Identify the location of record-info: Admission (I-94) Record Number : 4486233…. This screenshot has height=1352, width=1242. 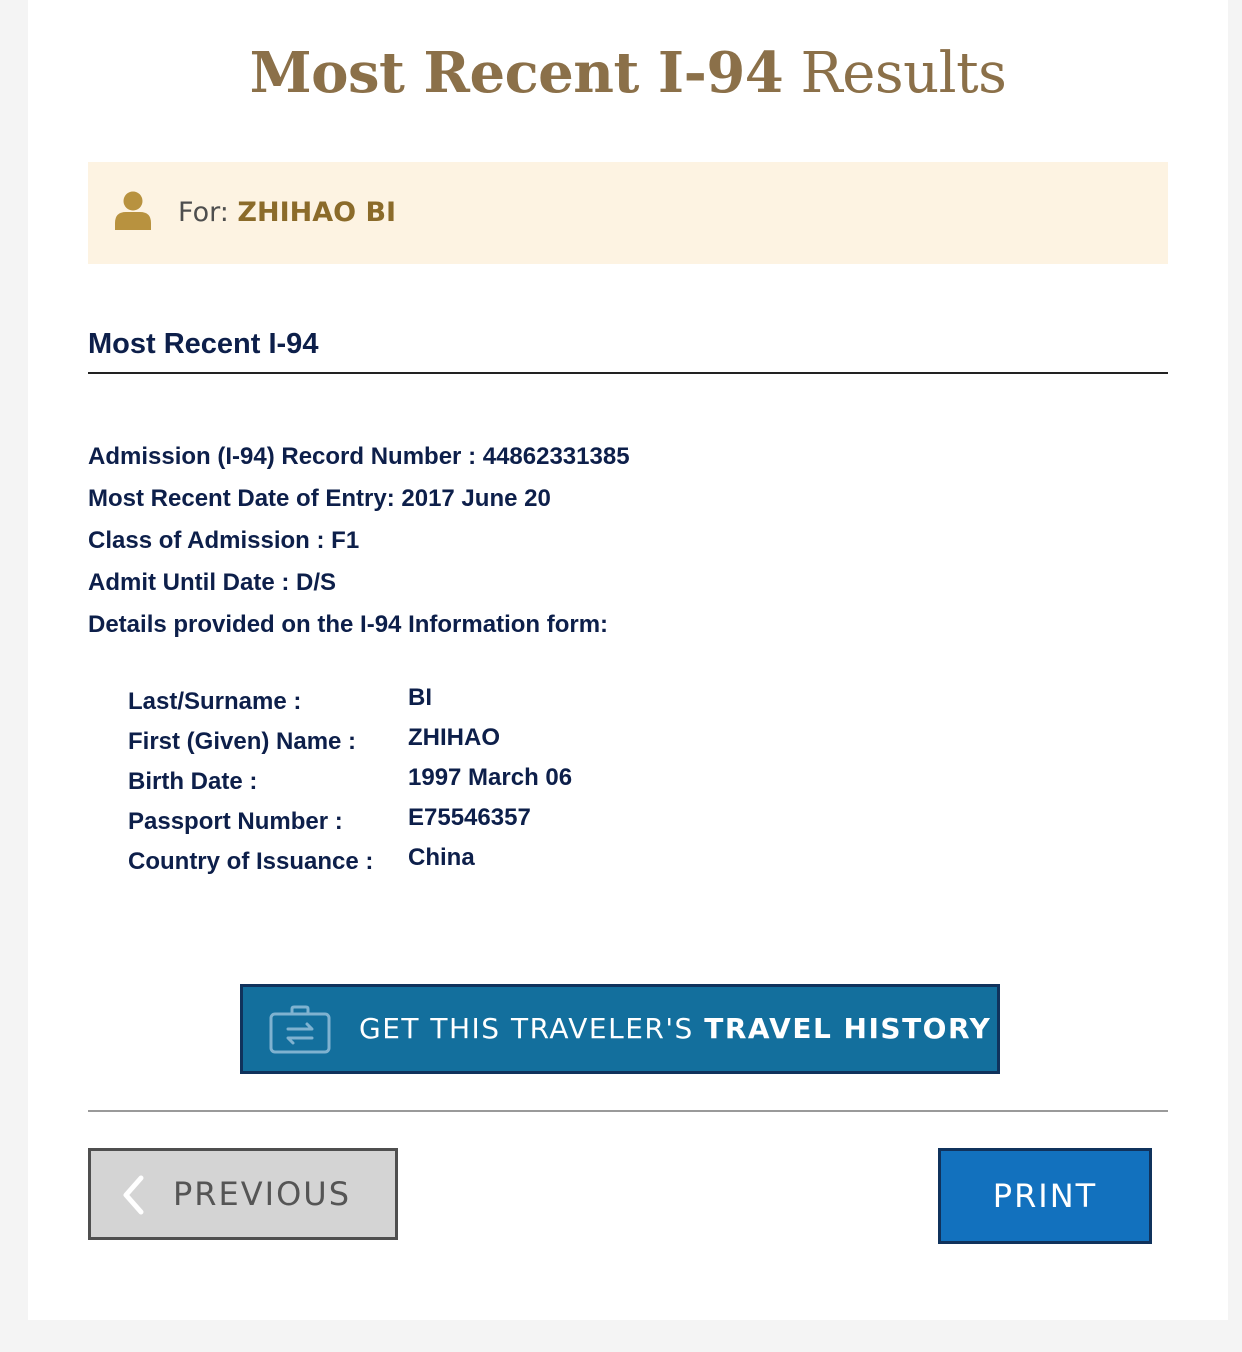
(359, 541).